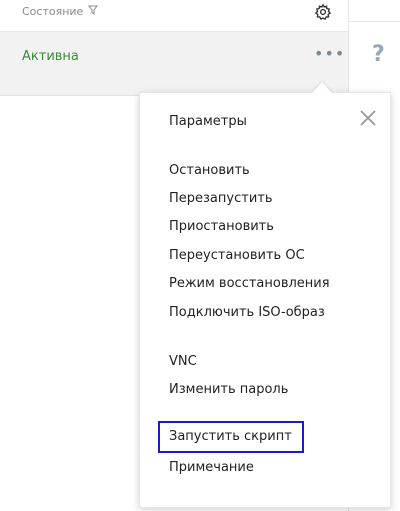 The height and width of the screenshot is (511, 400). What do you see at coordinates (249, 284) in the screenshot?
I see `menu-item-recovery-mode: Режим восстановления` at bounding box center [249, 284].